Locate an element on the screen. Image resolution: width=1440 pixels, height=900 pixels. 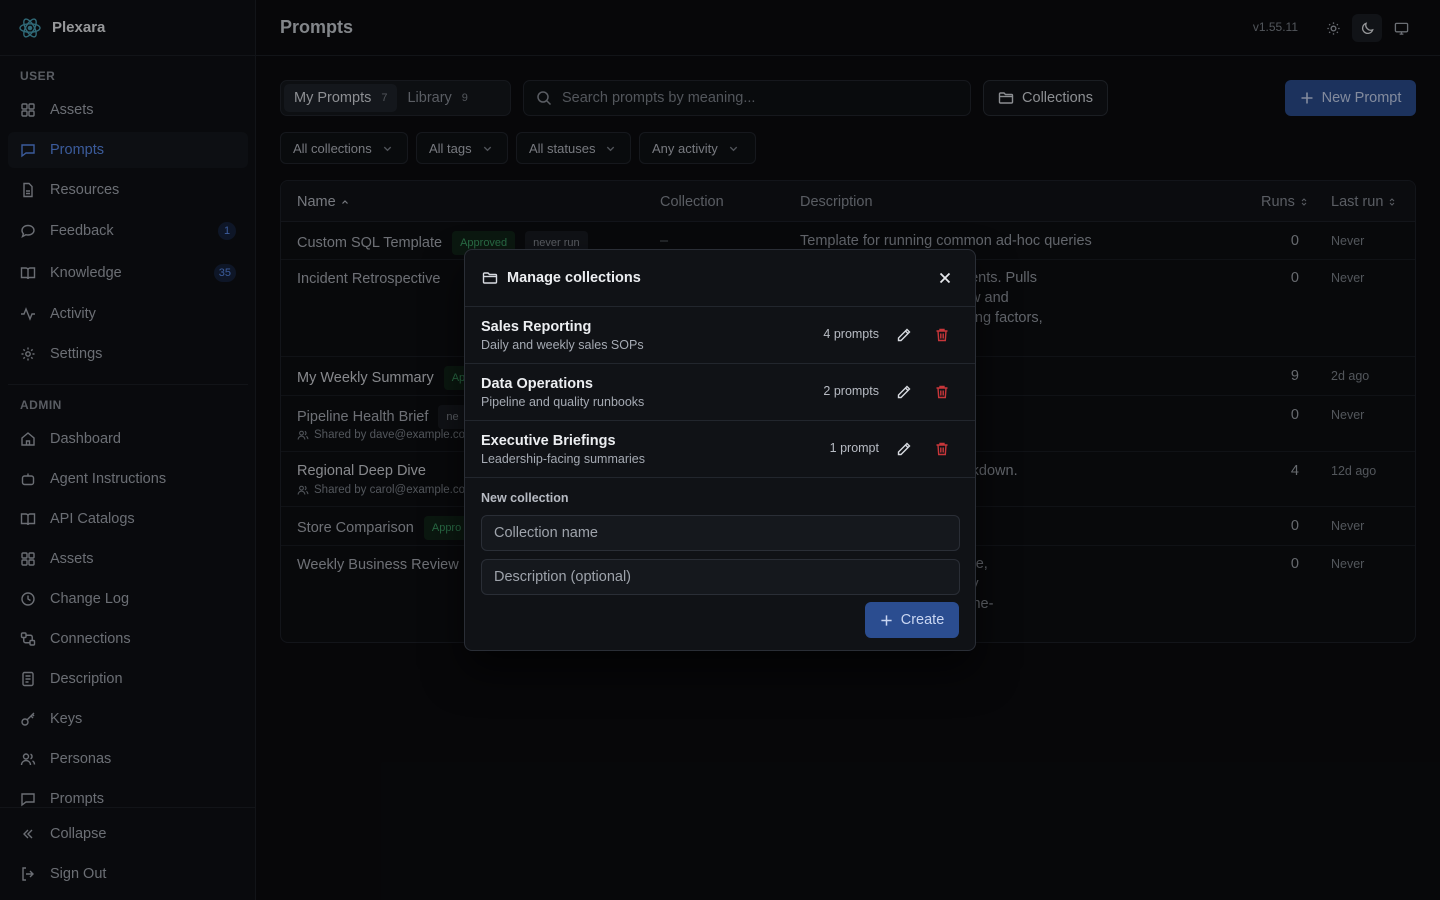
close-icon is located at coordinates (945, 278).